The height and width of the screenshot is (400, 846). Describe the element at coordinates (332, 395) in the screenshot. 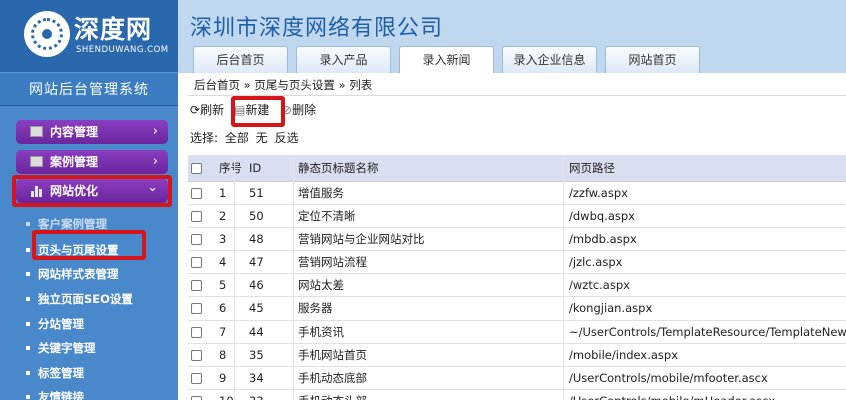

I see `row-name: 手机动态头部` at that location.